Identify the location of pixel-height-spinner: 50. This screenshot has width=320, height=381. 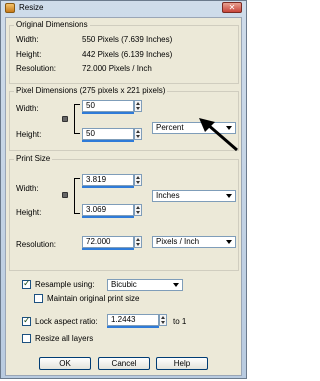
(112, 135).